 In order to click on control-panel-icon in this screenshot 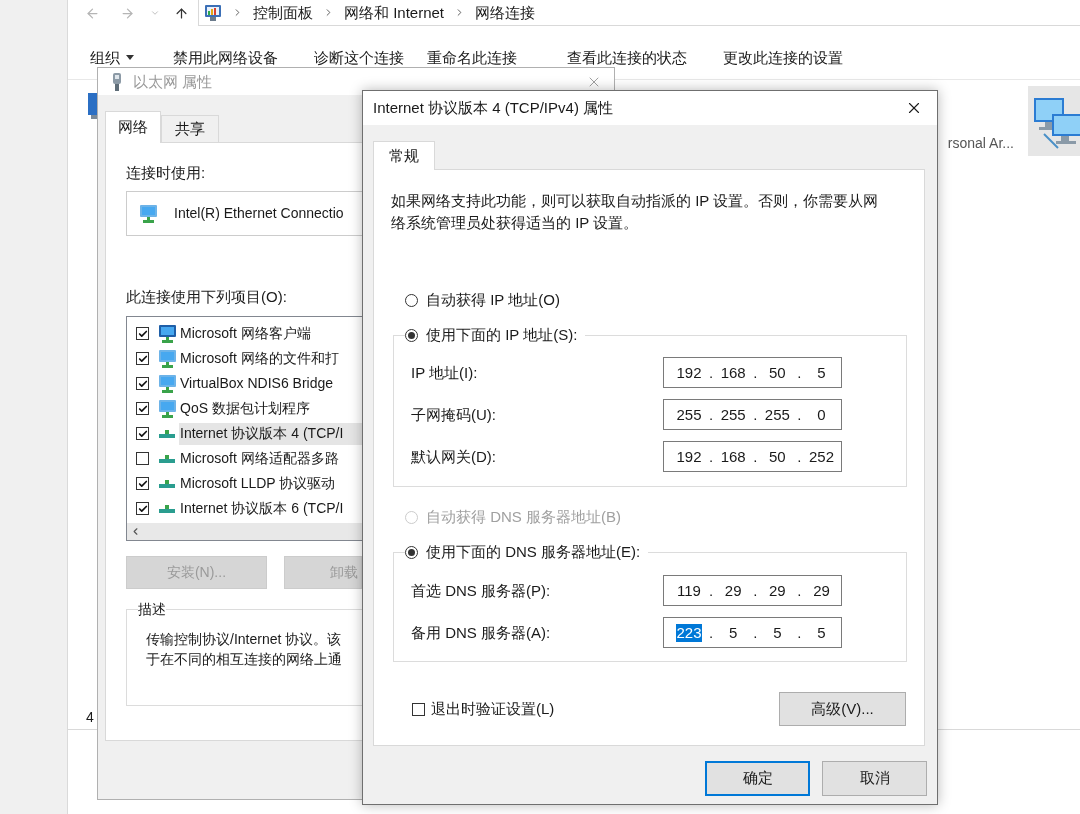, I will do `click(213, 12)`.